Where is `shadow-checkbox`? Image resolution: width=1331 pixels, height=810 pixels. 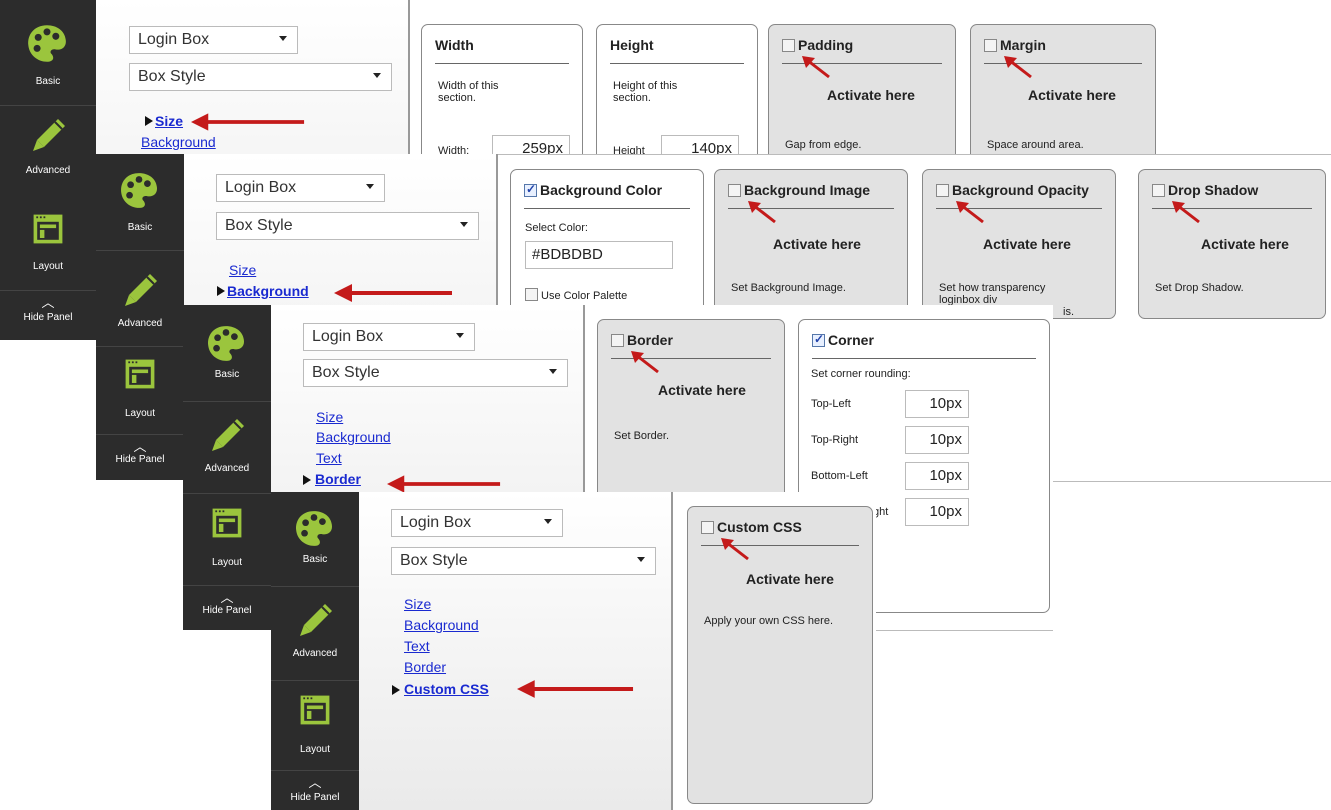
shadow-checkbox is located at coordinates (1158, 190).